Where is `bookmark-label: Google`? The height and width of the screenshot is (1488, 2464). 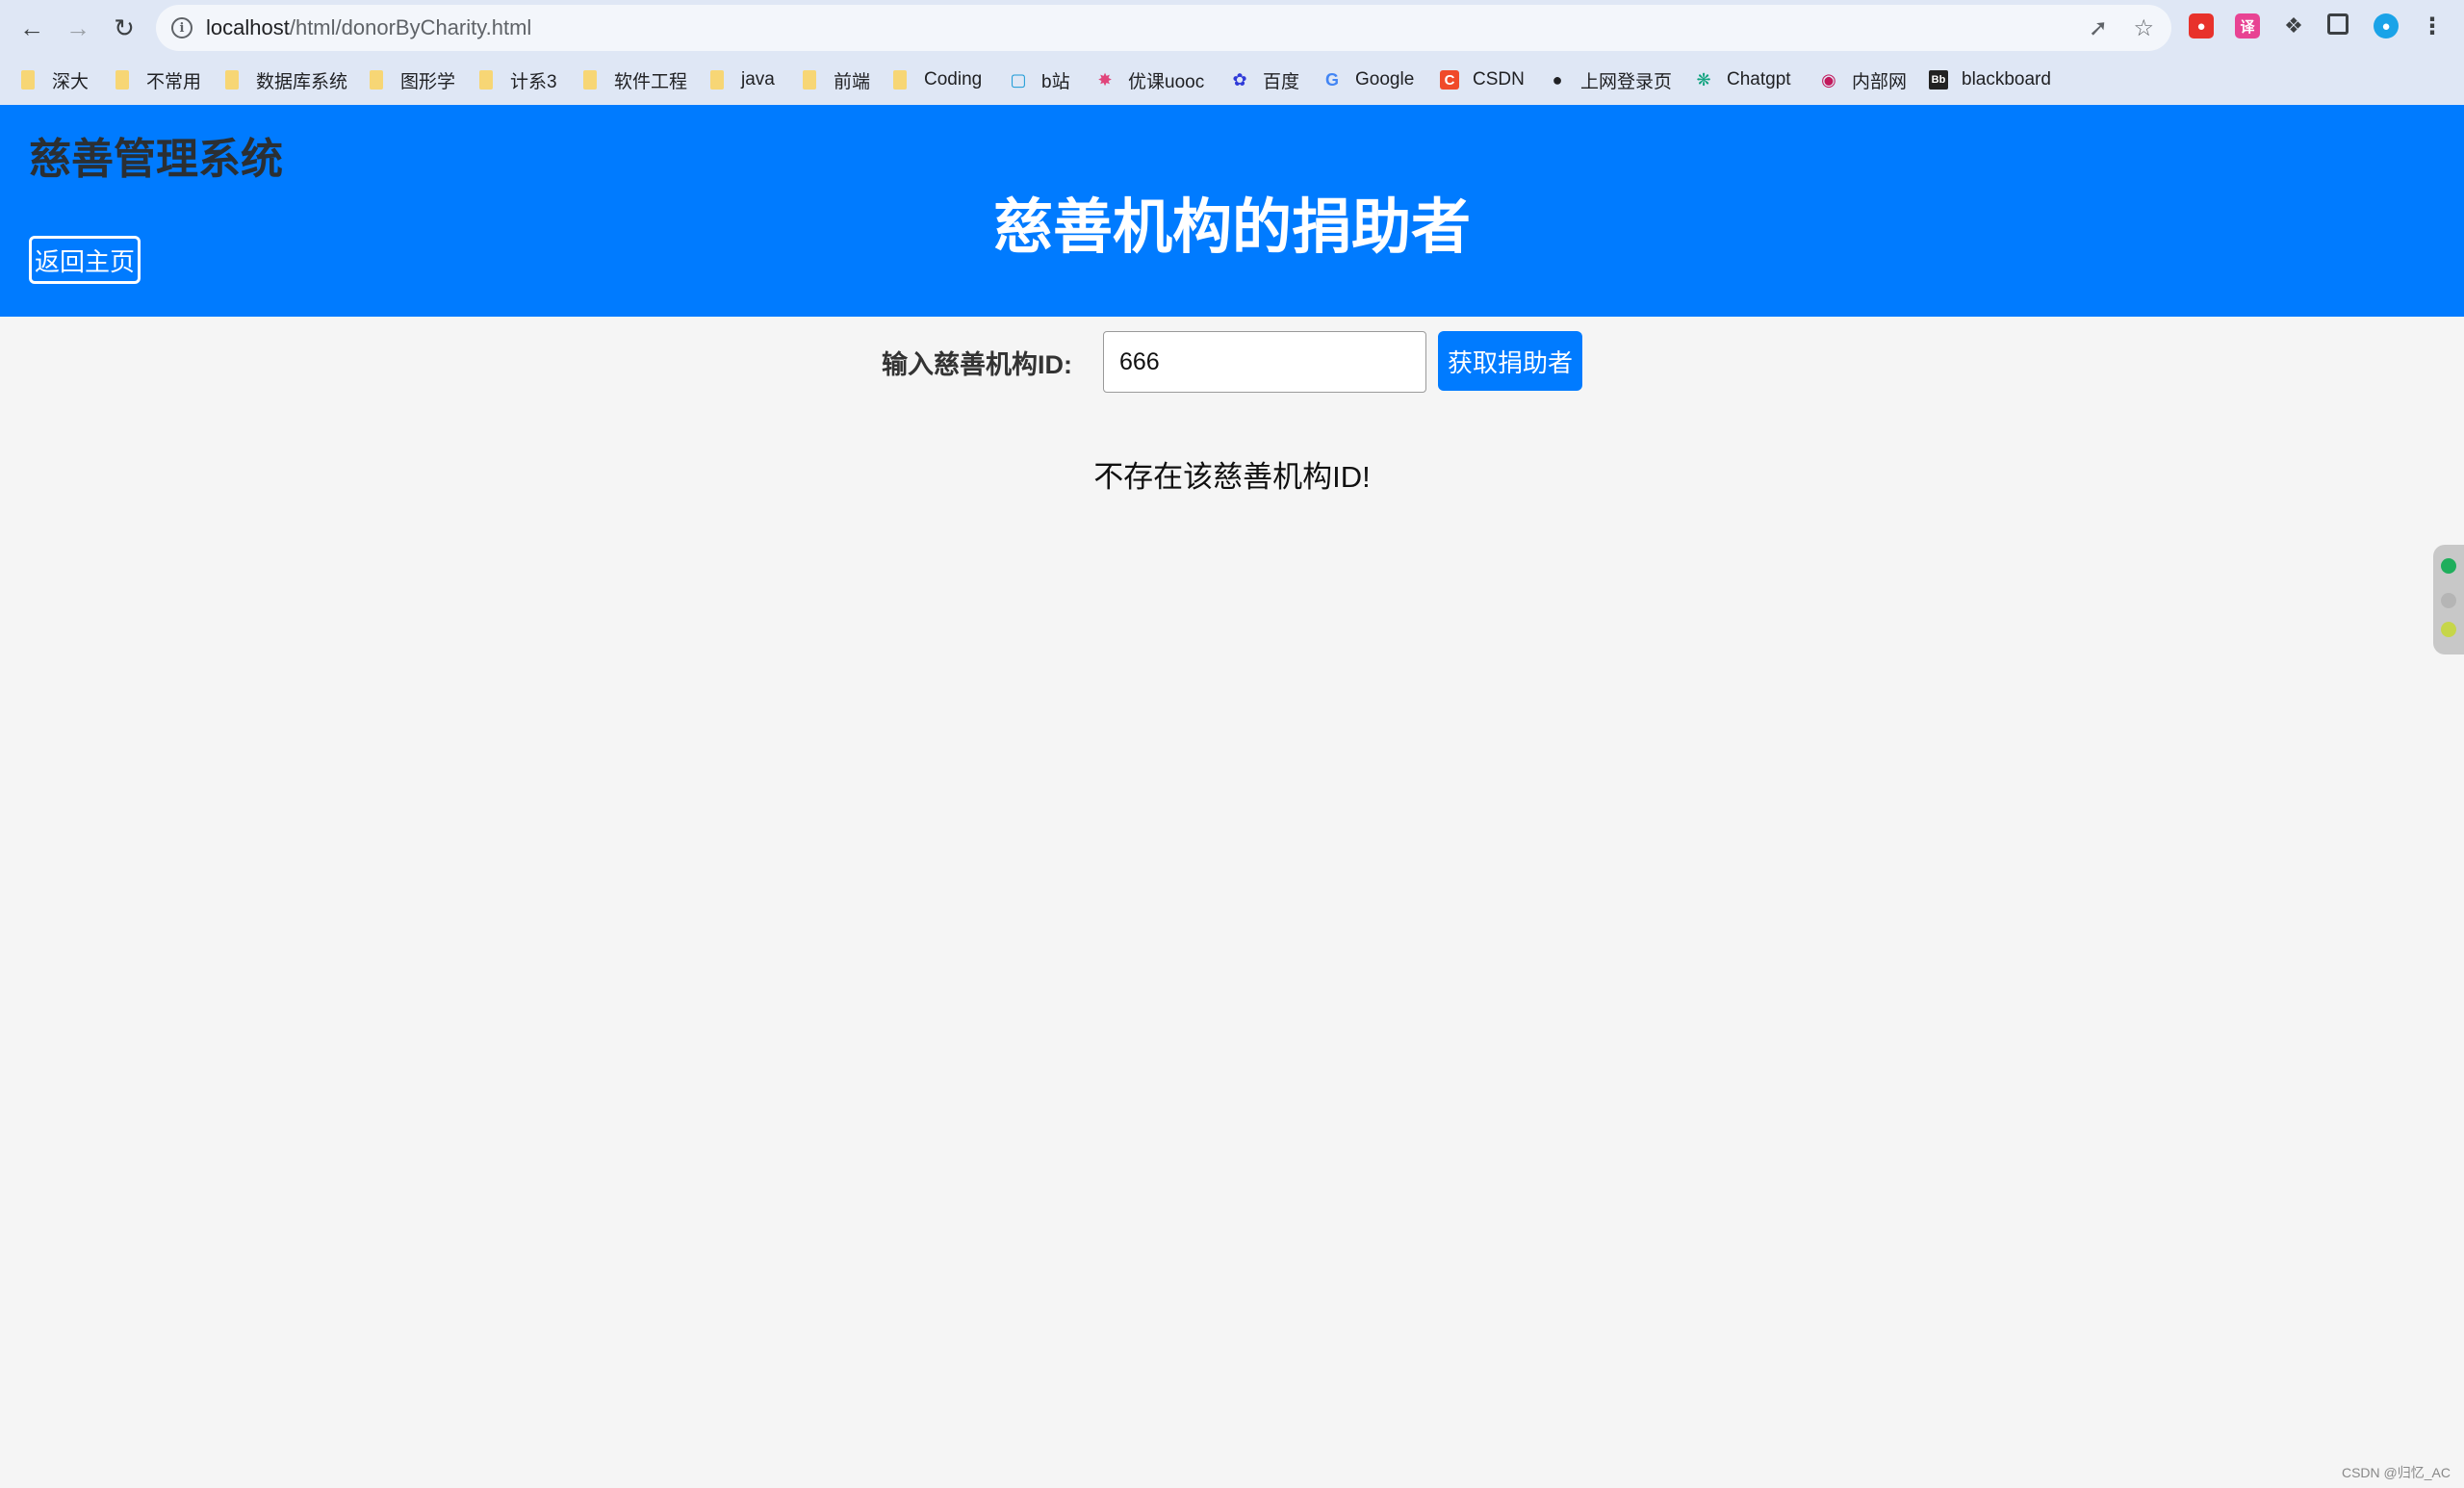
bookmark-label: Google is located at coordinates (1385, 80).